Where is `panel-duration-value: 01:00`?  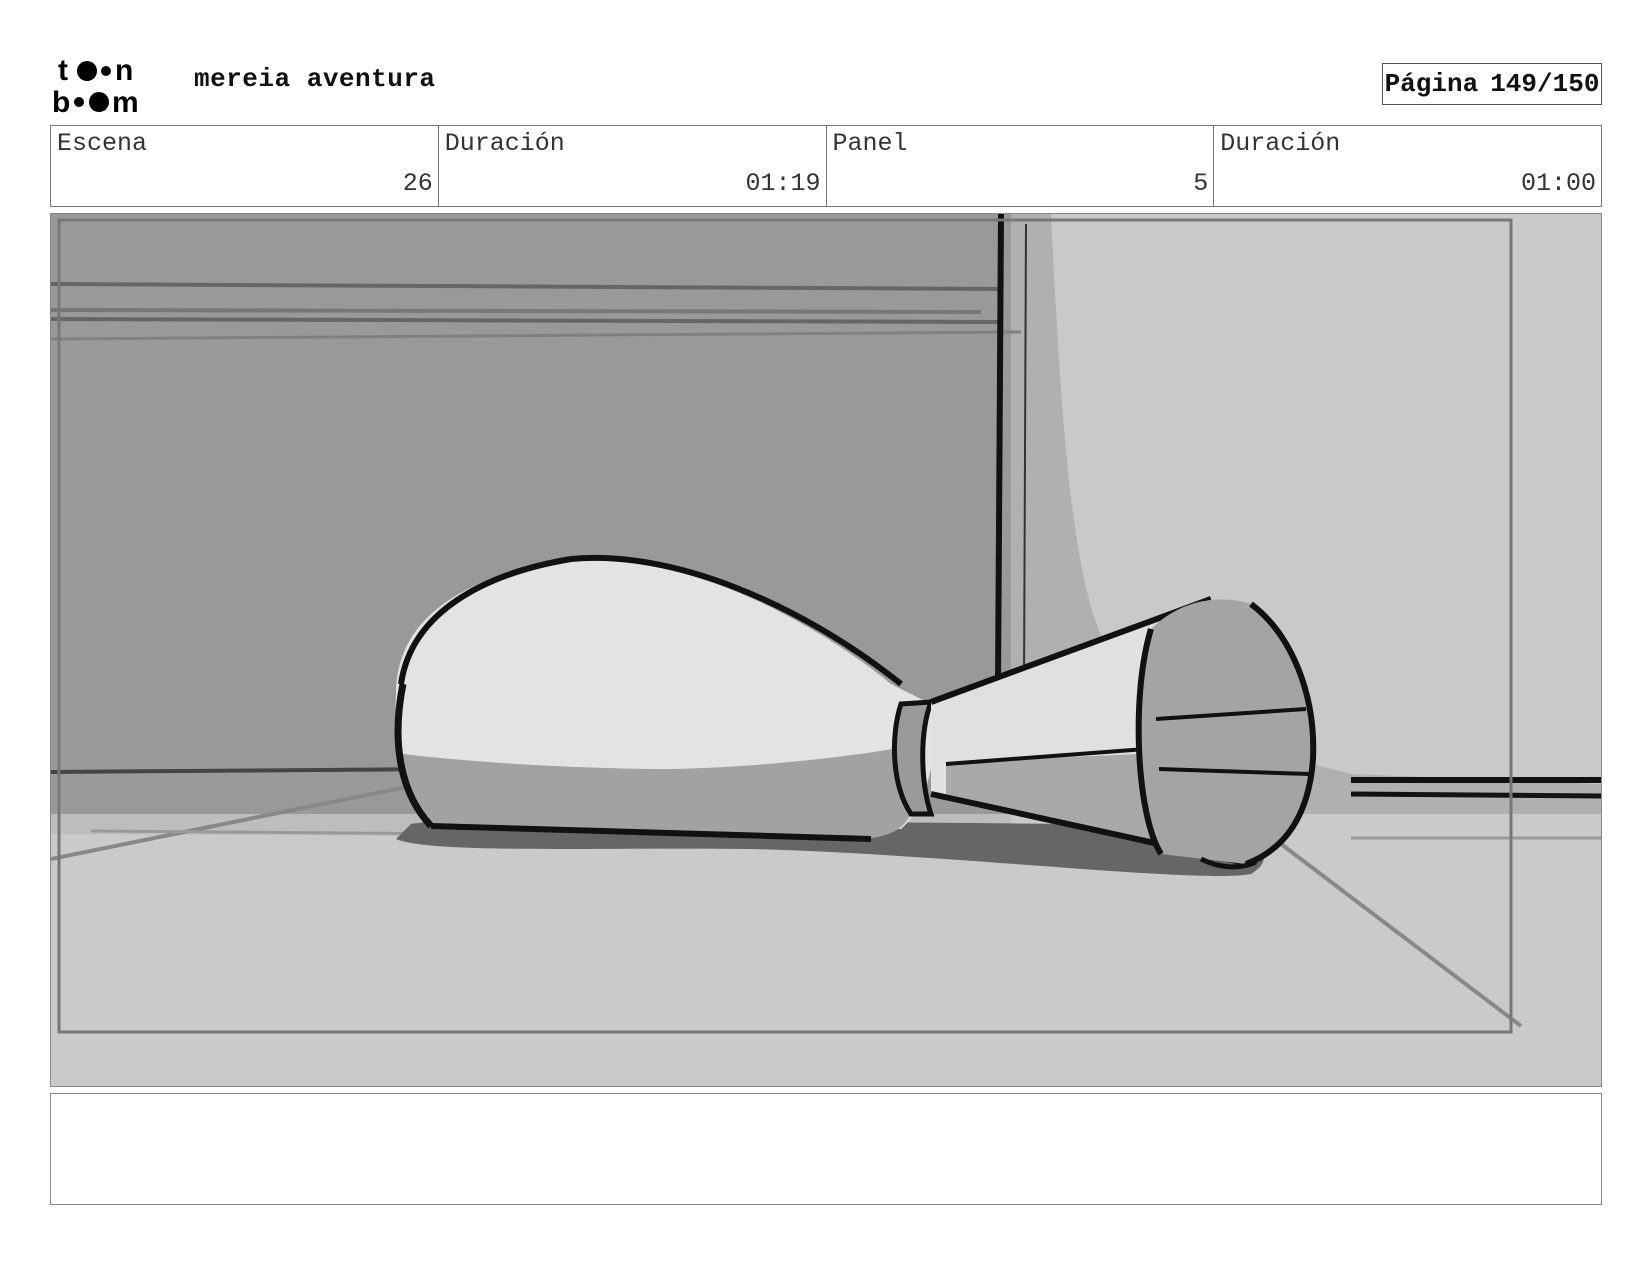 panel-duration-value: 01:00 is located at coordinates (1558, 183).